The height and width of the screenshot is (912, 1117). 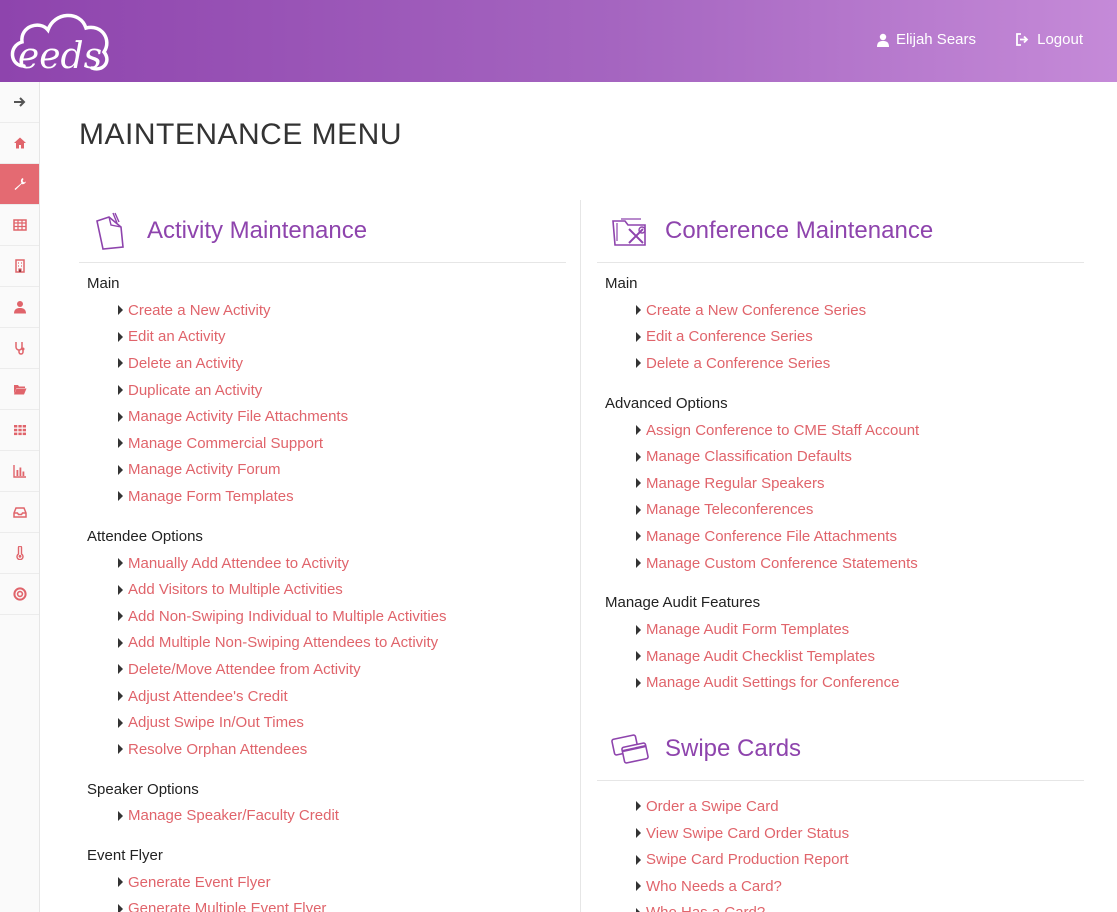 I want to click on menu-link-row: Generate Multiple Event Flyer, so click(x=322, y=904).